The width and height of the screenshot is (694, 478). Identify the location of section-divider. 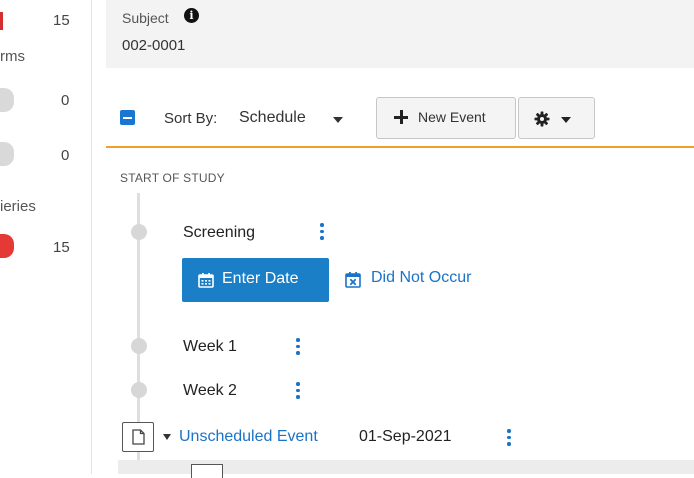
(400, 147).